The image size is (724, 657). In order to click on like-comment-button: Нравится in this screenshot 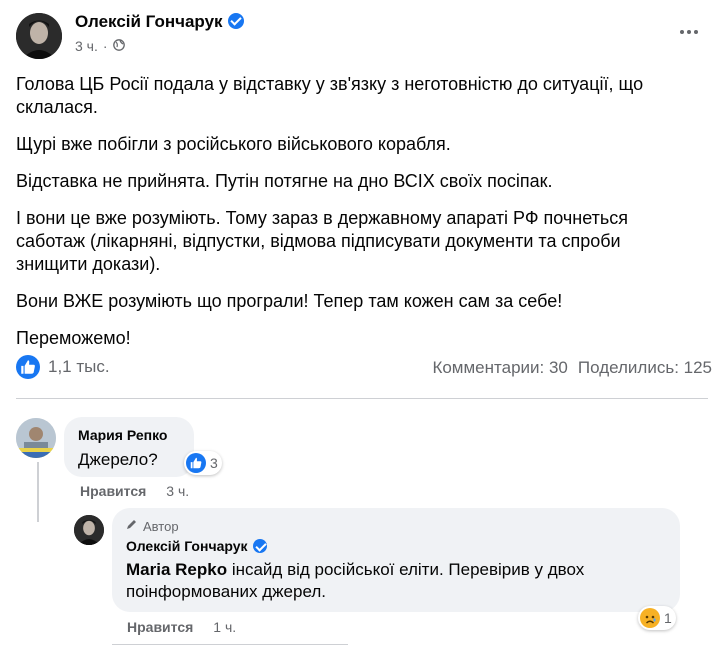, I will do `click(113, 491)`.